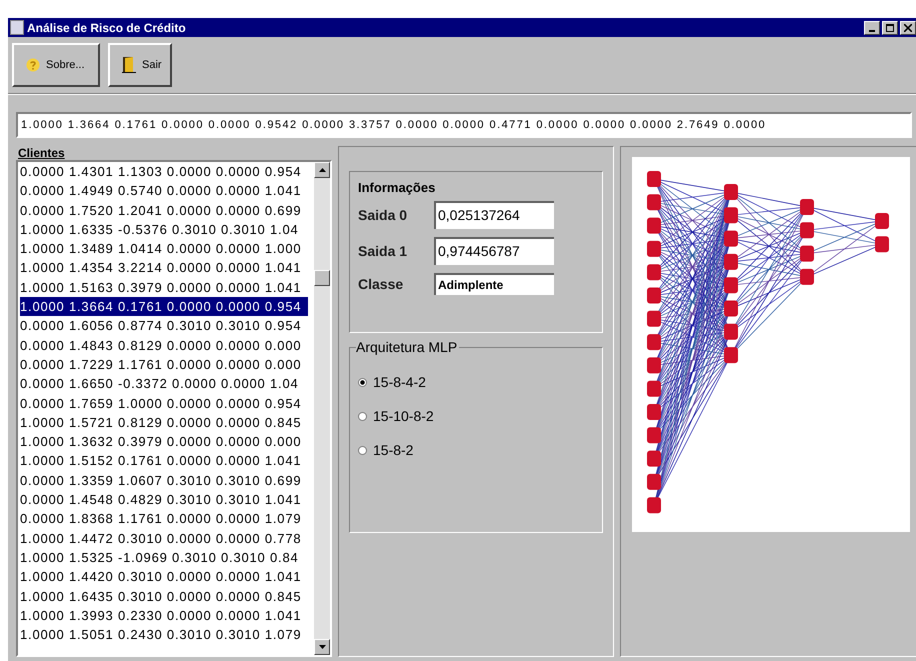 Image resolution: width=916 pixels, height=661 pixels. Describe the element at coordinates (494, 284) in the screenshot. I see `output-field: Adimplente` at that location.